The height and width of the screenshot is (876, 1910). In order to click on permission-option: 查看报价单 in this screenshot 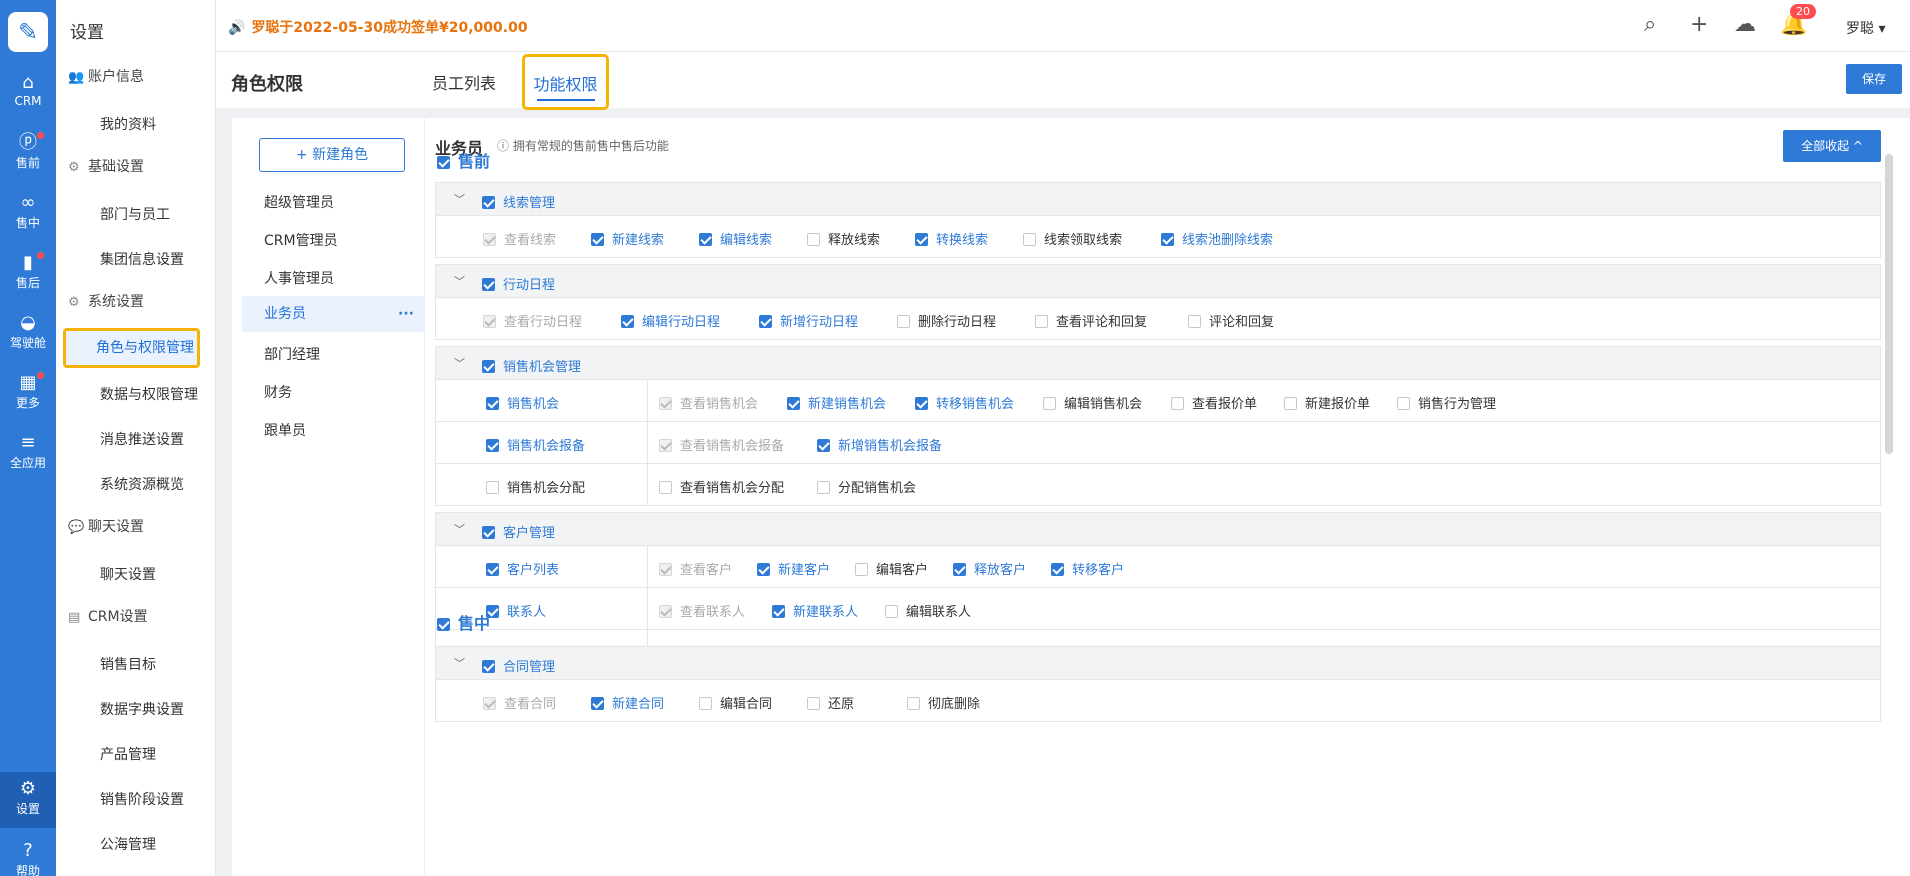, I will do `click(1214, 402)`.